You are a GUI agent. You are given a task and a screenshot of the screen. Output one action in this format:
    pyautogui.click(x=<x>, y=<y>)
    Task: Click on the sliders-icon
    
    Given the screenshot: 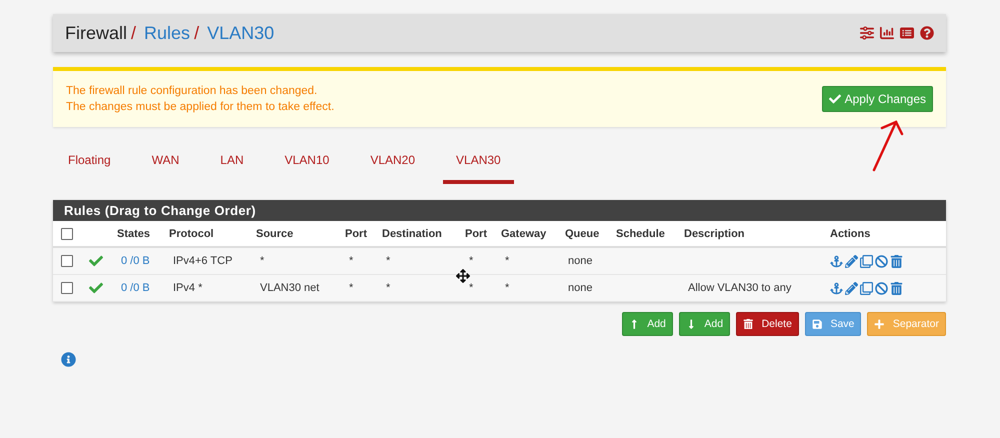 What is the action you would take?
    pyautogui.click(x=867, y=33)
    